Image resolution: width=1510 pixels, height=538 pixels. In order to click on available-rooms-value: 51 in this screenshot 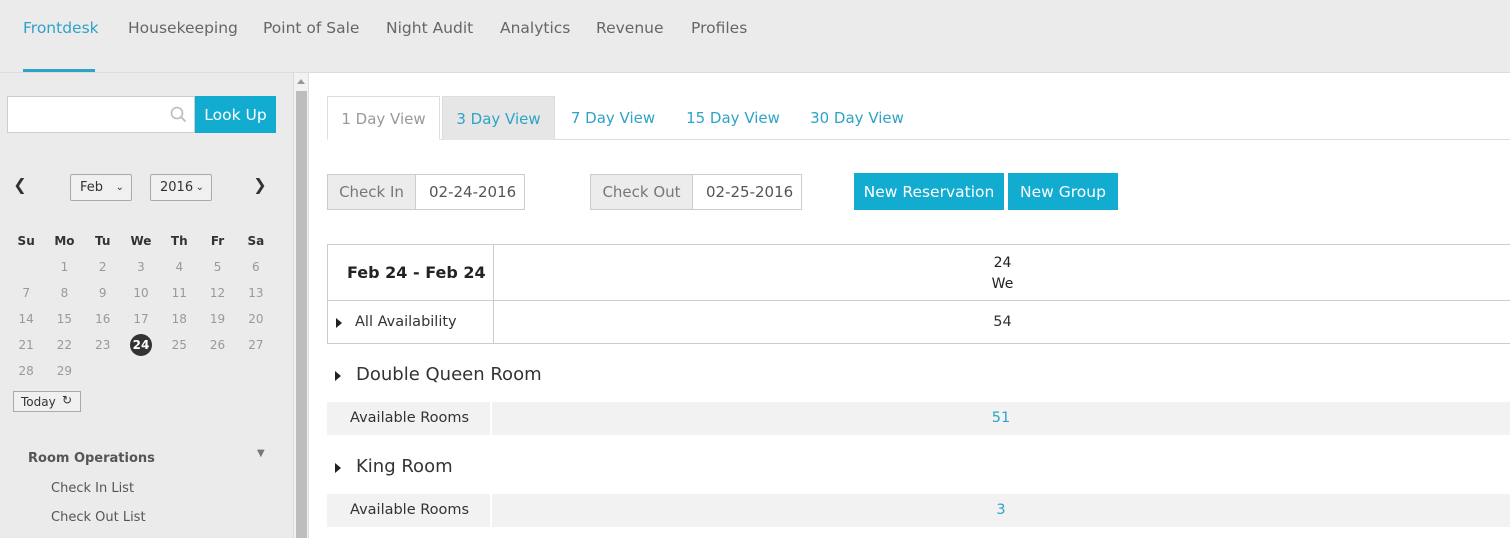, I will do `click(1001, 418)`.